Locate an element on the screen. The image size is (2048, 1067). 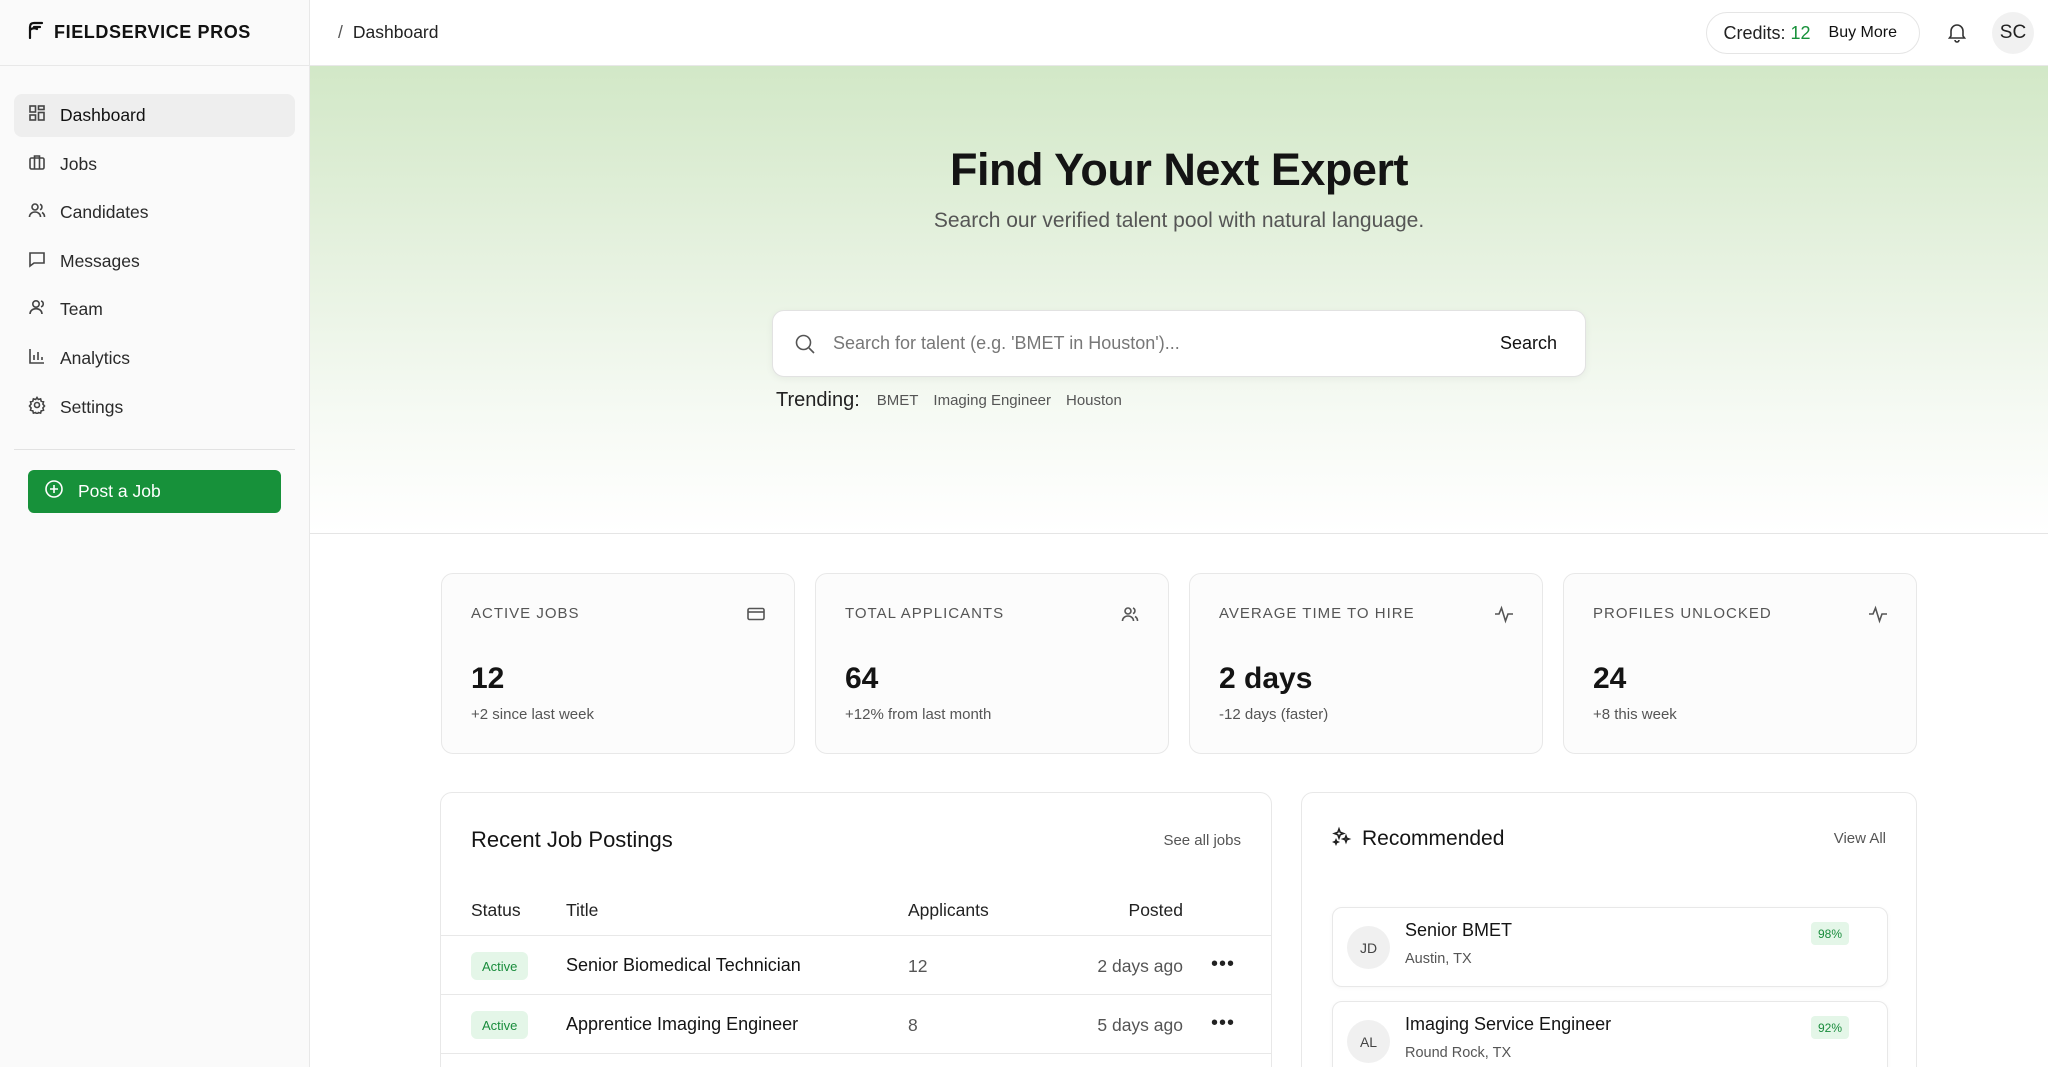
sidebar-item-label: Candidates is located at coordinates (104, 212).